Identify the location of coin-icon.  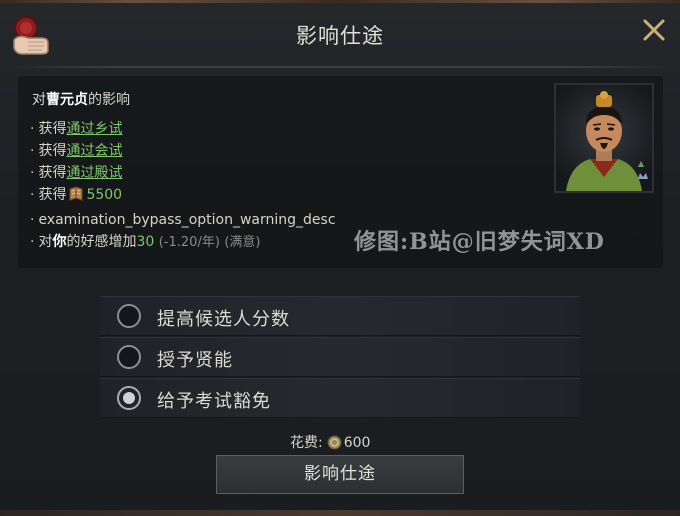
(334, 444).